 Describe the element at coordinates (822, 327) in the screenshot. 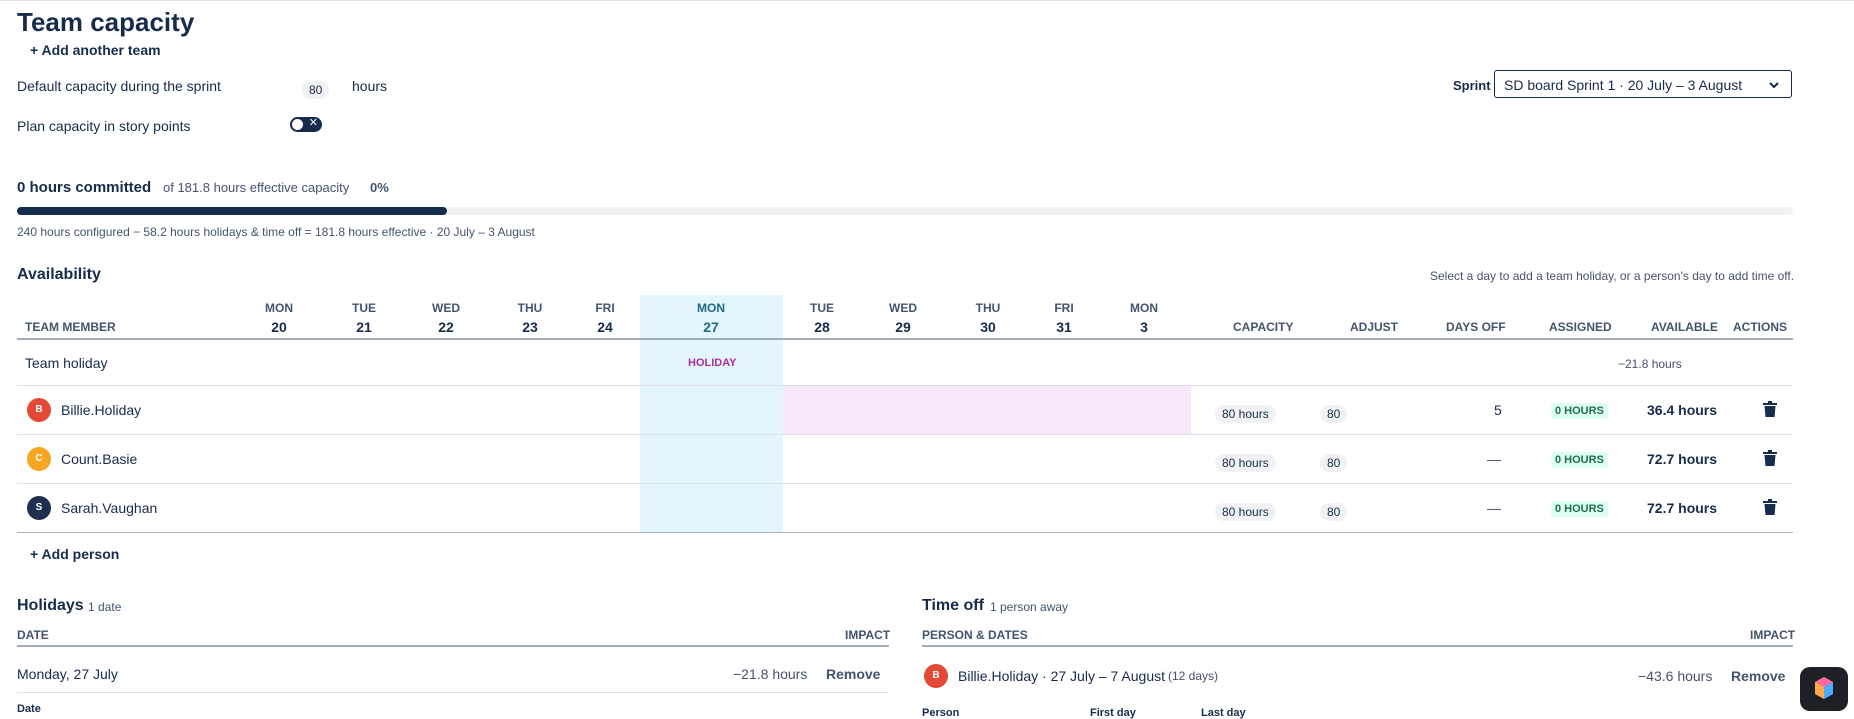

I see `day-number: 28` at that location.